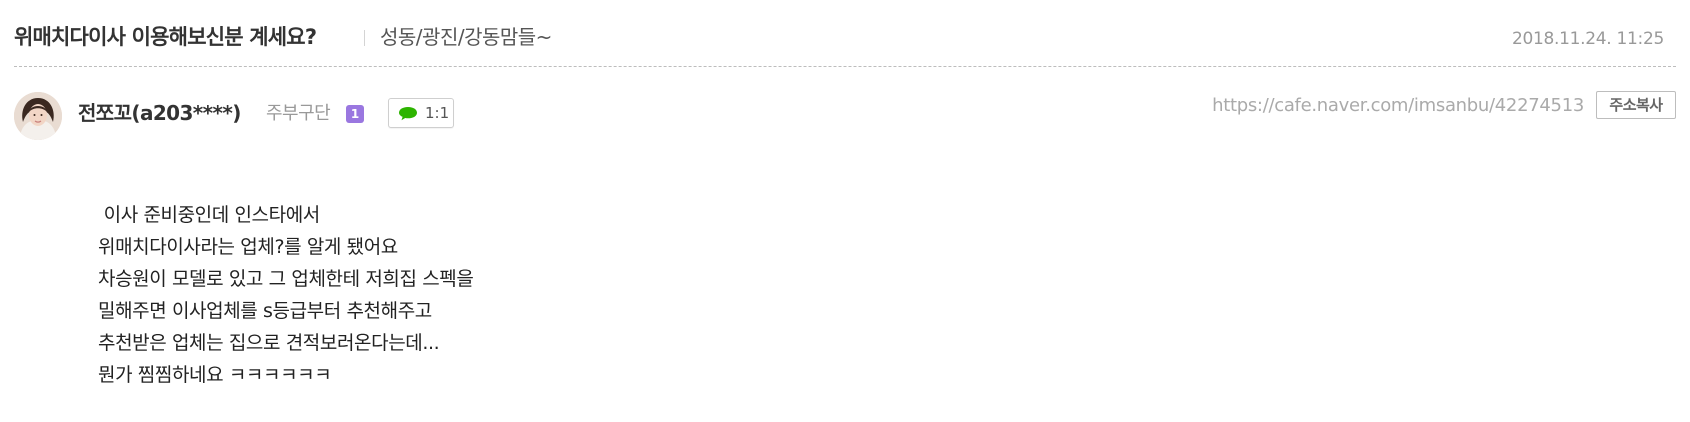 This screenshot has width=1690, height=422. Describe the element at coordinates (845, 66) in the screenshot. I see `header-divider` at that location.